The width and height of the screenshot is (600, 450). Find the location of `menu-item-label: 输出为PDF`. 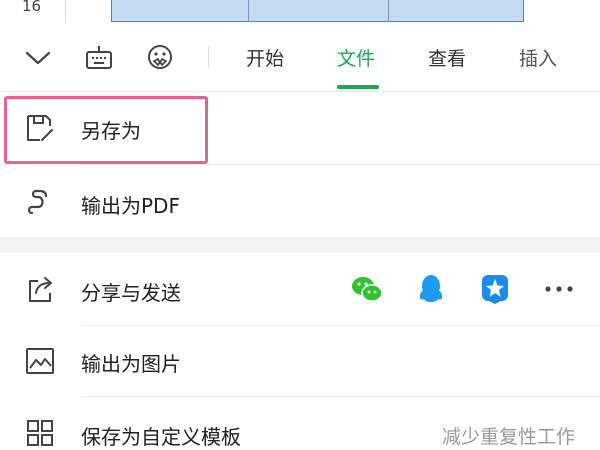

menu-item-label: 输出为PDF is located at coordinates (130, 206).